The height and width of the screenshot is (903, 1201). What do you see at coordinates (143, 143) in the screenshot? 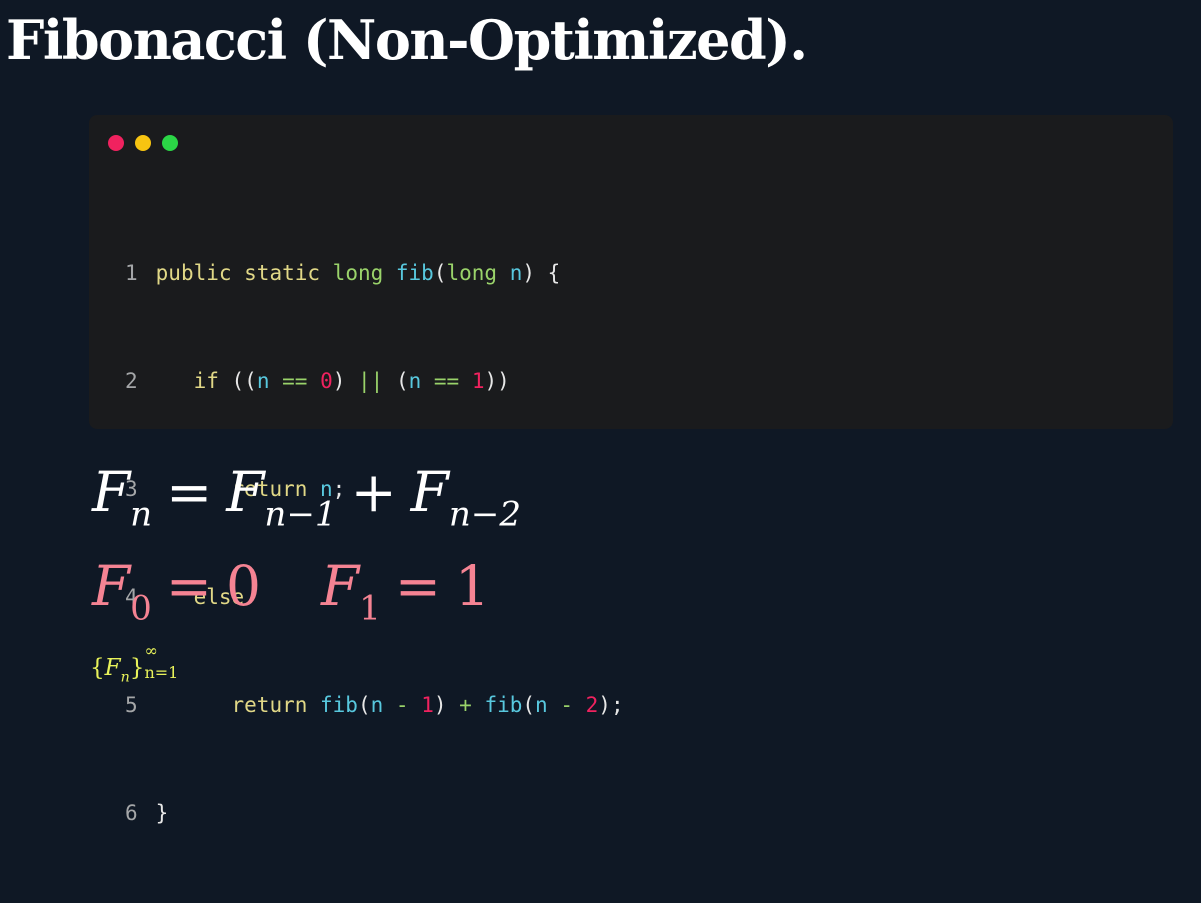
I see `minimize-dot-icon` at bounding box center [143, 143].